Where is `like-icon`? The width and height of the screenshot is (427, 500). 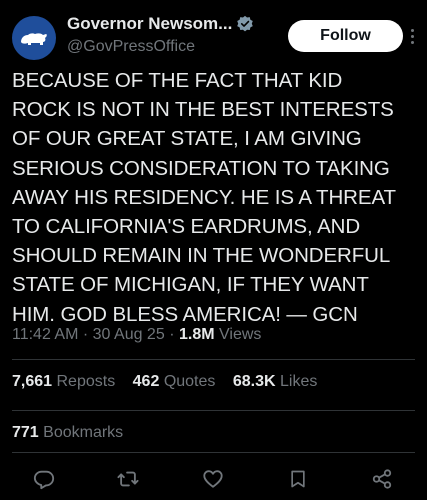
like-icon is located at coordinates (213, 479).